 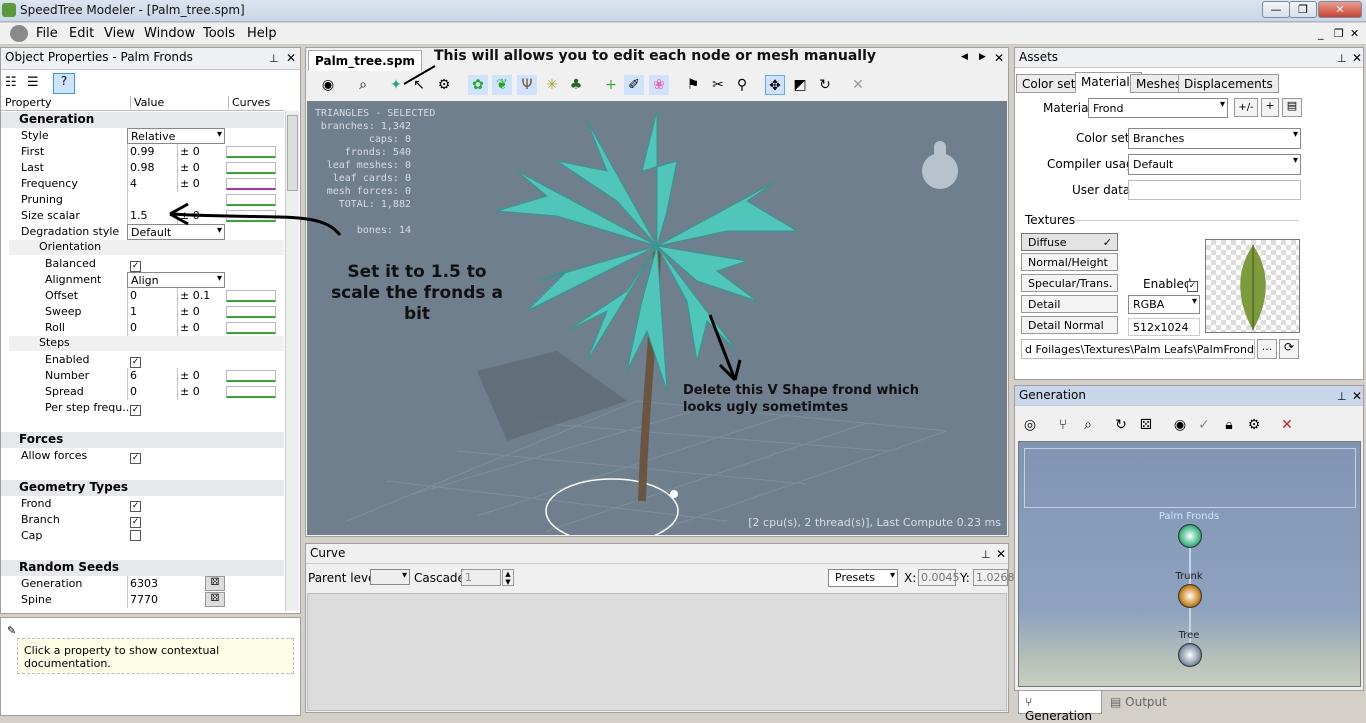 What do you see at coordinates (1190, 655) in the screenshot?
I see `tree-node` at bounding box center [1190, 655].